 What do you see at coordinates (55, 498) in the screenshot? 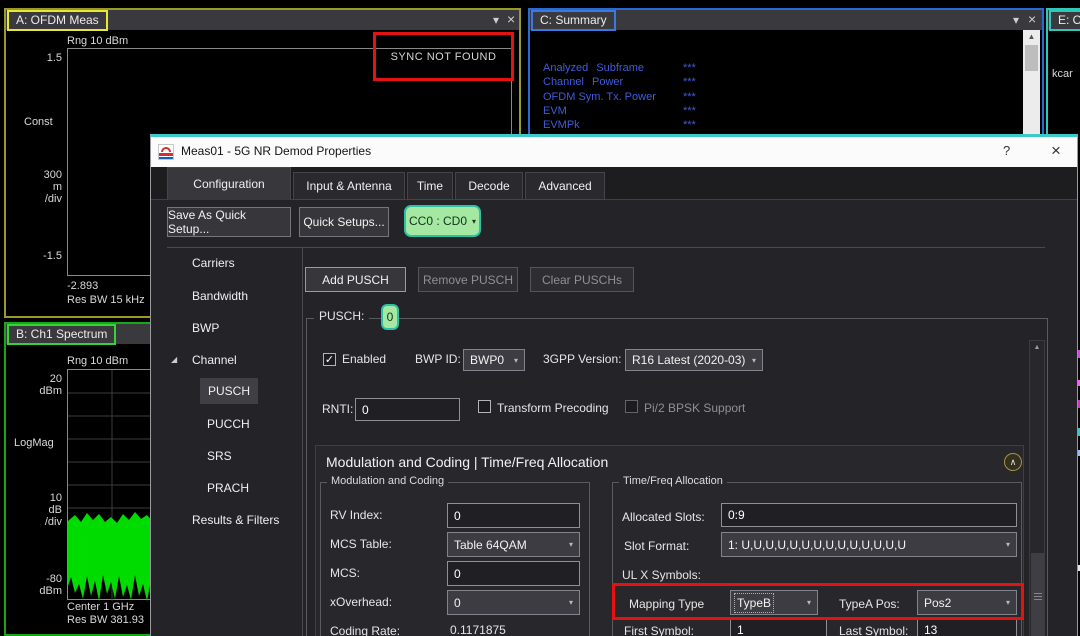
I see `scale-value: 10` at bounding box center [55, 498].